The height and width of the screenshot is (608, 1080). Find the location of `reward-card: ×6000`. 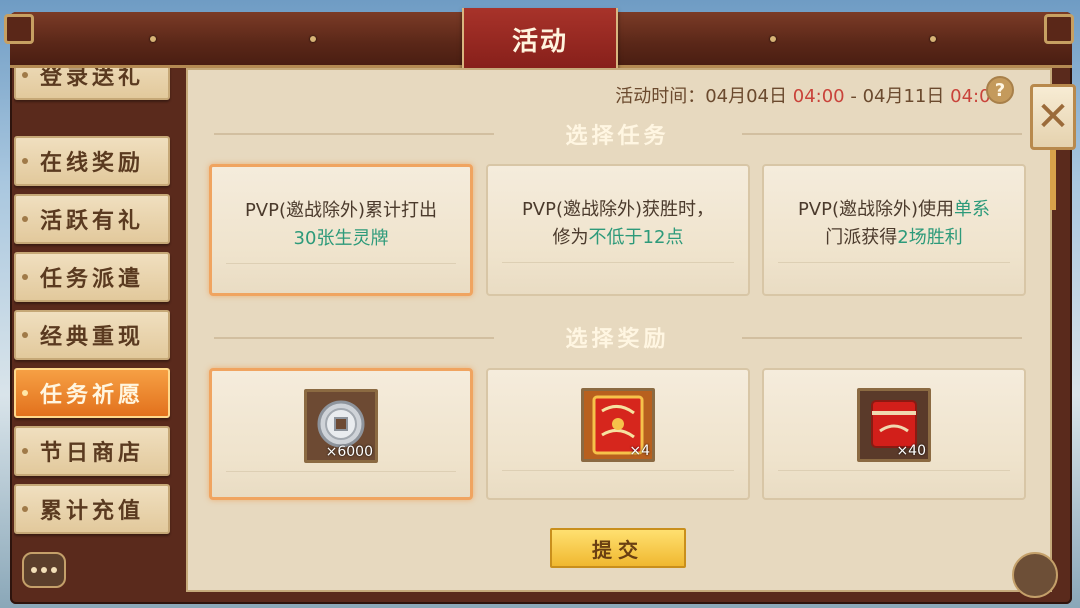

reward-card: ×6000 is located at coordinates (341, 434).